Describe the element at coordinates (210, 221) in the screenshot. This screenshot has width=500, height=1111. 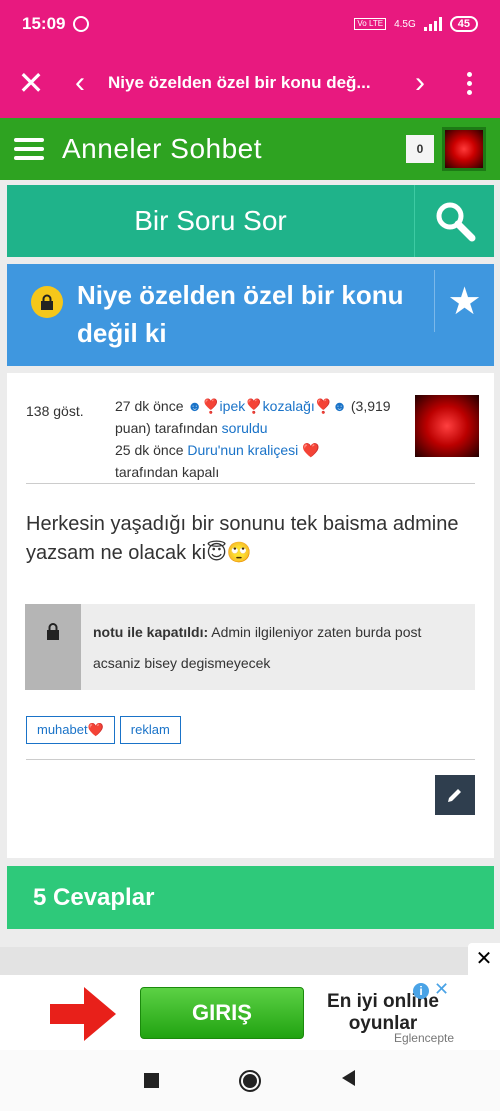
I see `ask-question-button: Bir Soru Sor` at that location.